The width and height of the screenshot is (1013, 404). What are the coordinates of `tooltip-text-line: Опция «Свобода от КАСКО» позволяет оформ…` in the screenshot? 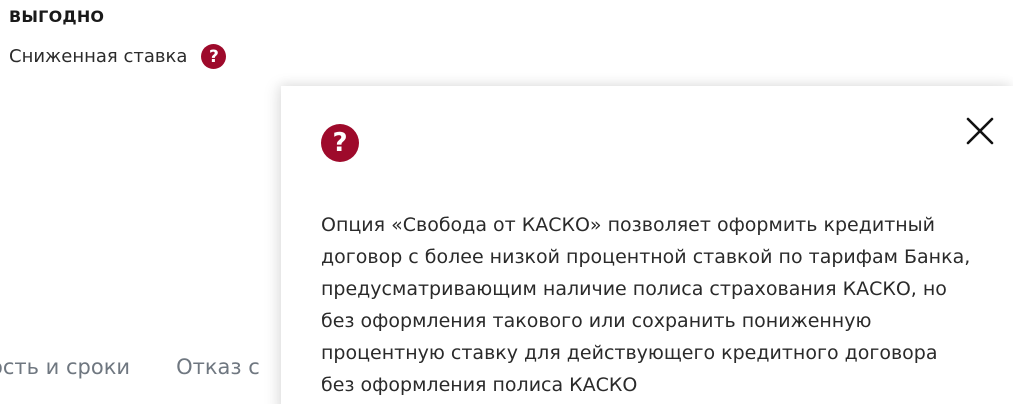 It's located at (628, 225).